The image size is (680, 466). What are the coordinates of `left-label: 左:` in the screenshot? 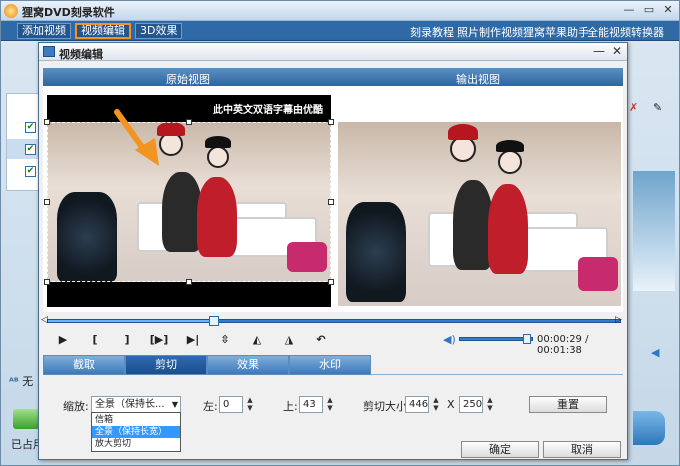 It's located at (210, 406).